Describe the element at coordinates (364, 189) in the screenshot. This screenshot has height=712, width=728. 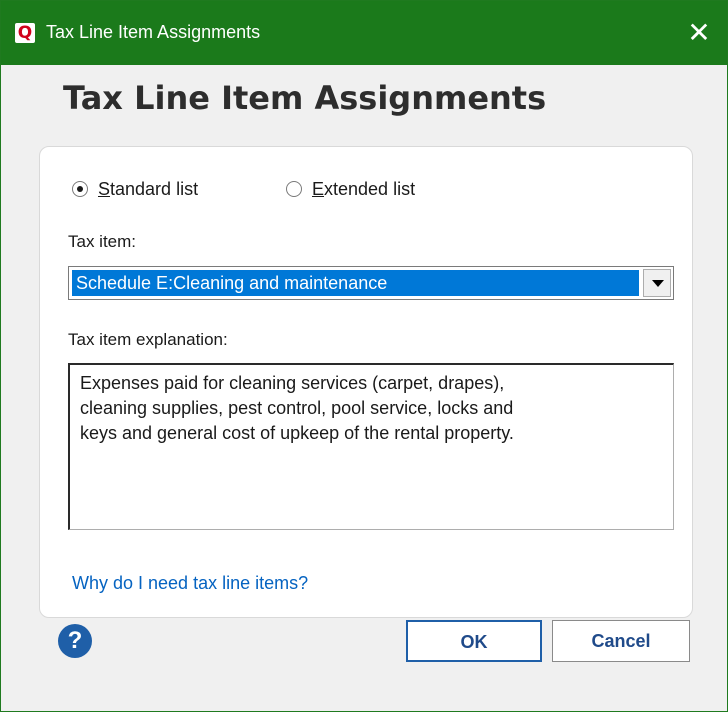
I see `radio-extended-label: Extended list` at that location.